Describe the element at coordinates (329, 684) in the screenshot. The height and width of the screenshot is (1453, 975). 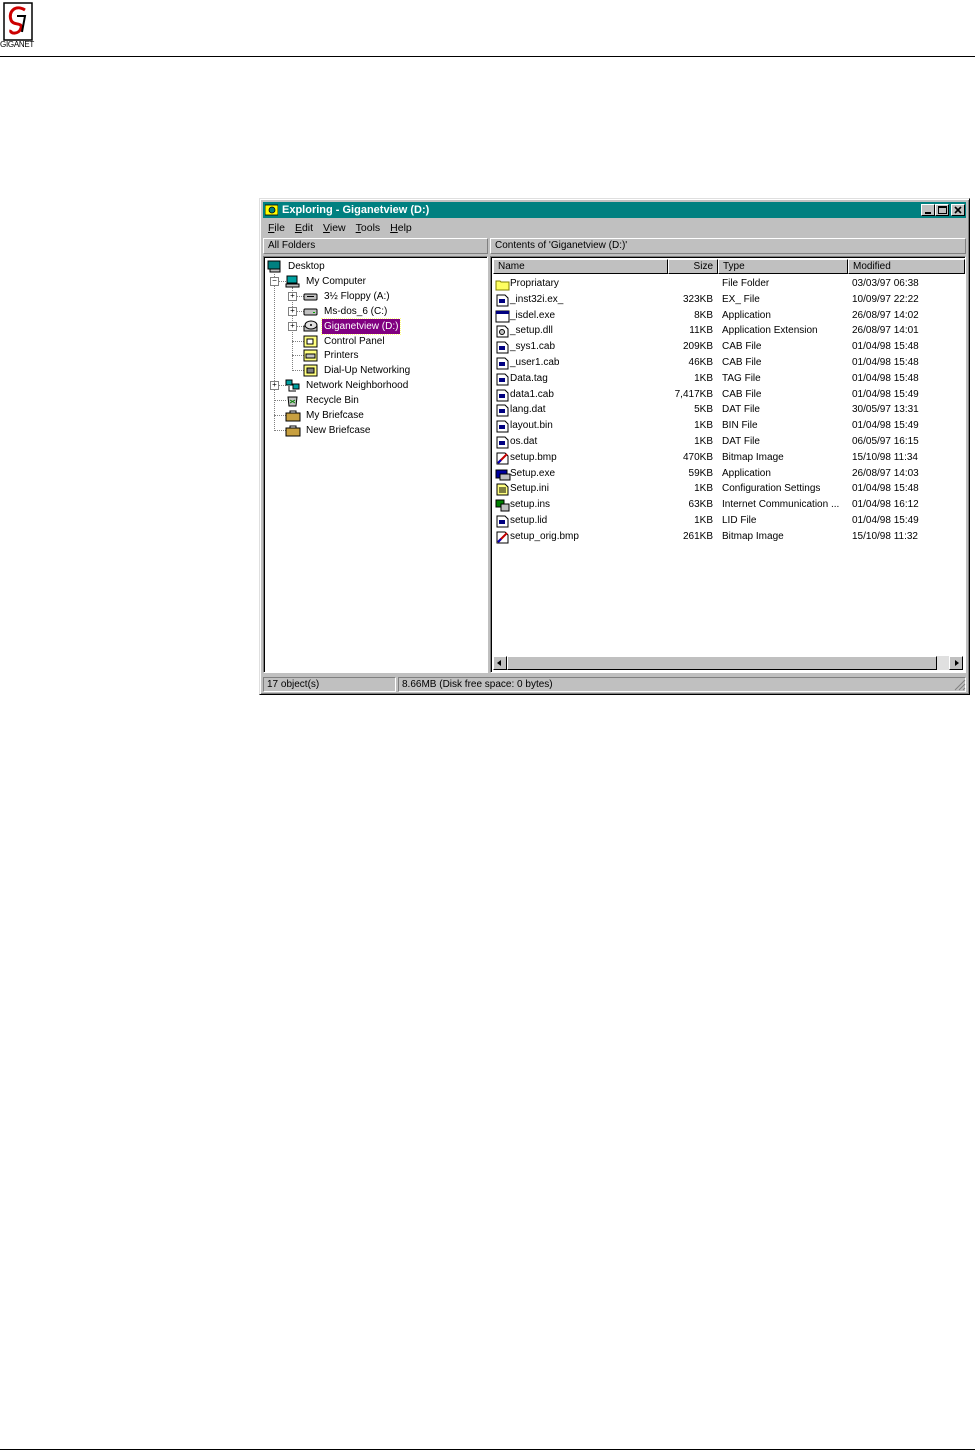
I see `status-object-count: 17 object(s)` at that location.